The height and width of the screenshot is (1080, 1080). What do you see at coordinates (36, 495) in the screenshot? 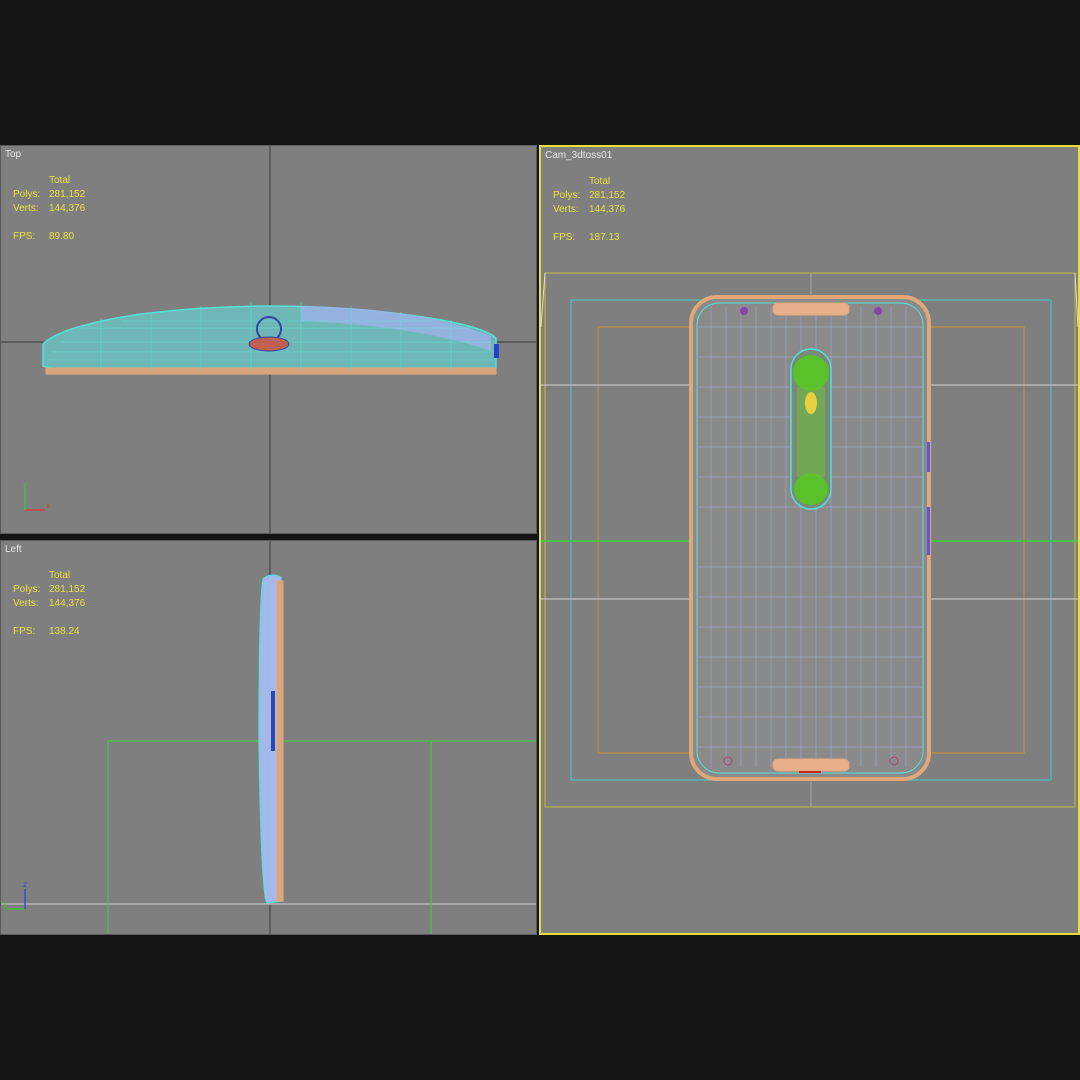
I see `axis-gizmo-top: y x` at bounding box center [36, 495].